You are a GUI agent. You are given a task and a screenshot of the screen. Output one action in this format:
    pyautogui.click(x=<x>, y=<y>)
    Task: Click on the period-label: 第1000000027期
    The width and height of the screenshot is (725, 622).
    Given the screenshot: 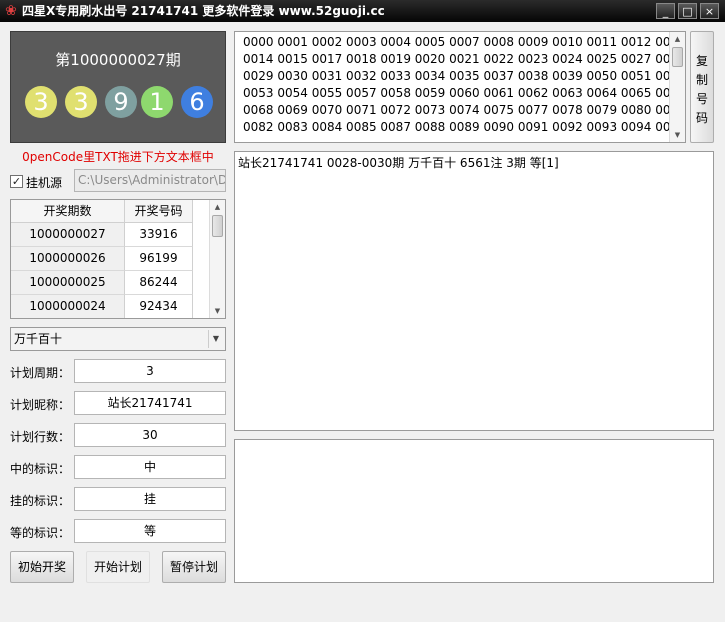 What is the action you would take?
    pyautogui.click(x=118, y=60)
    